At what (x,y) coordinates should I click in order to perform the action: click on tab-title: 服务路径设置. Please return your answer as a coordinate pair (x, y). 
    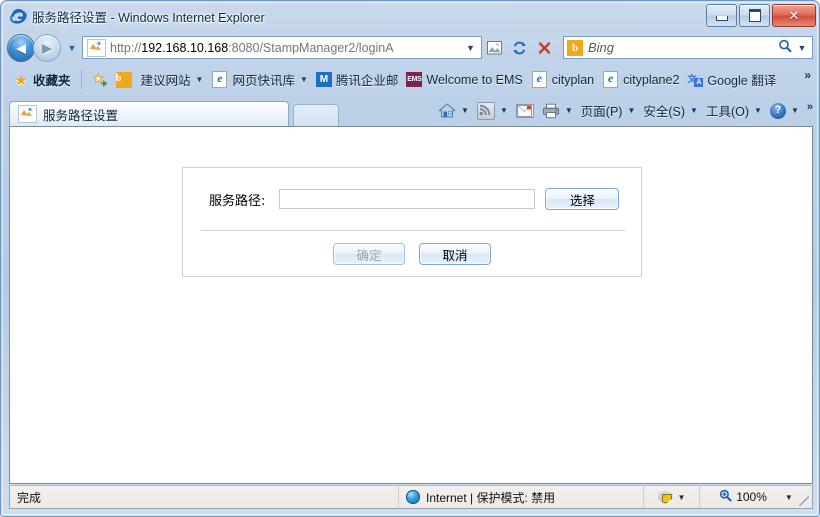
    Looking at the image, I should click on (81, 115).